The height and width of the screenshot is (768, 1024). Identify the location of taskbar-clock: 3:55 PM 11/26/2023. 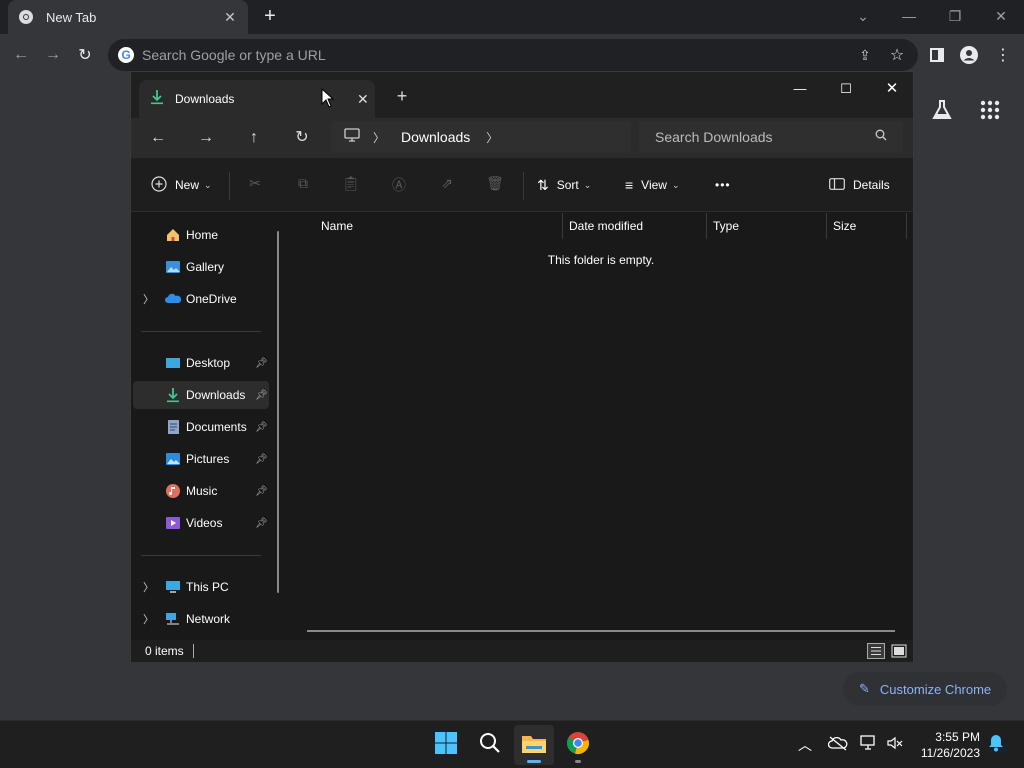
(948, 745).